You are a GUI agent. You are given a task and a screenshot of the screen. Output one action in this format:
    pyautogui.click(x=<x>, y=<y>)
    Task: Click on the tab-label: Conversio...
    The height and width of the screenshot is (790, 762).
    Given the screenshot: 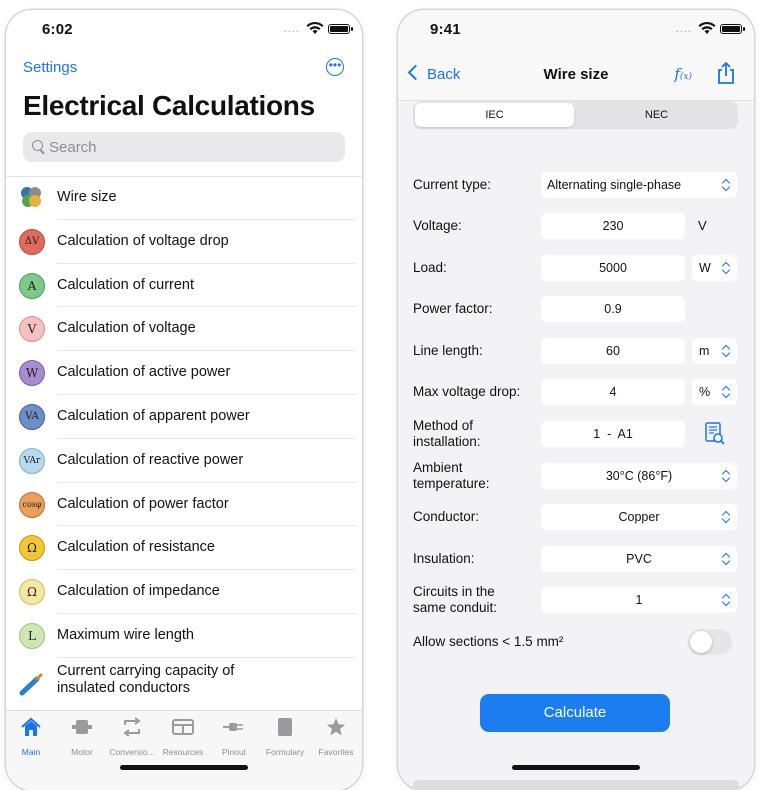 What is the action you would take?
    pyautogui.click(x=132, y=752)
    